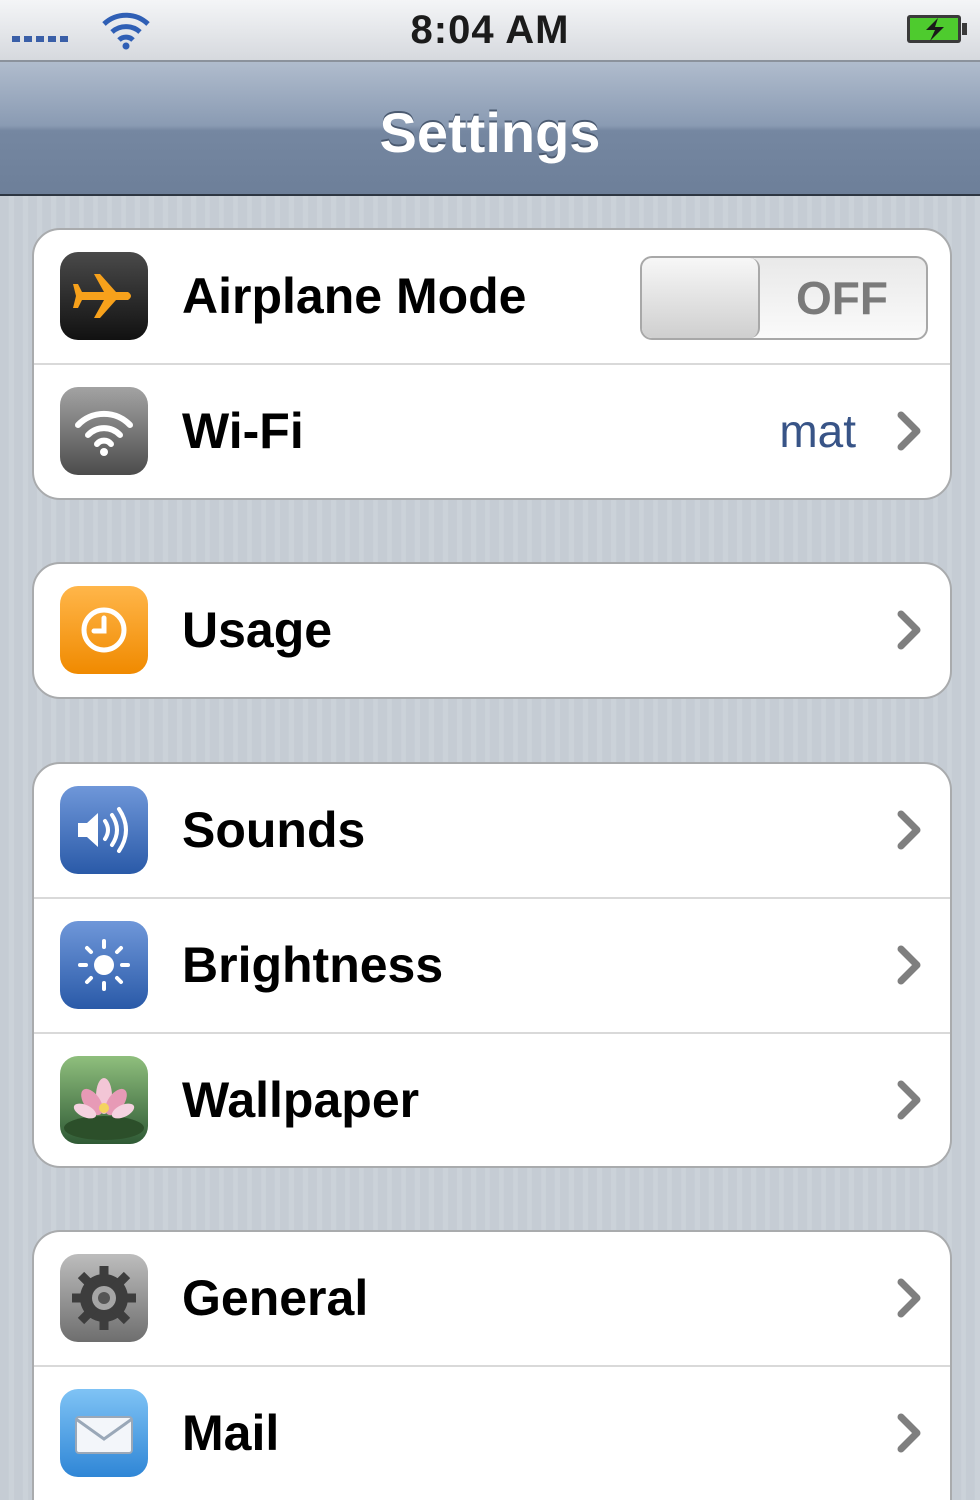 The height and width of the screenshot is (1500, 980). I want to click on flower-icon, so click(104, 1100).